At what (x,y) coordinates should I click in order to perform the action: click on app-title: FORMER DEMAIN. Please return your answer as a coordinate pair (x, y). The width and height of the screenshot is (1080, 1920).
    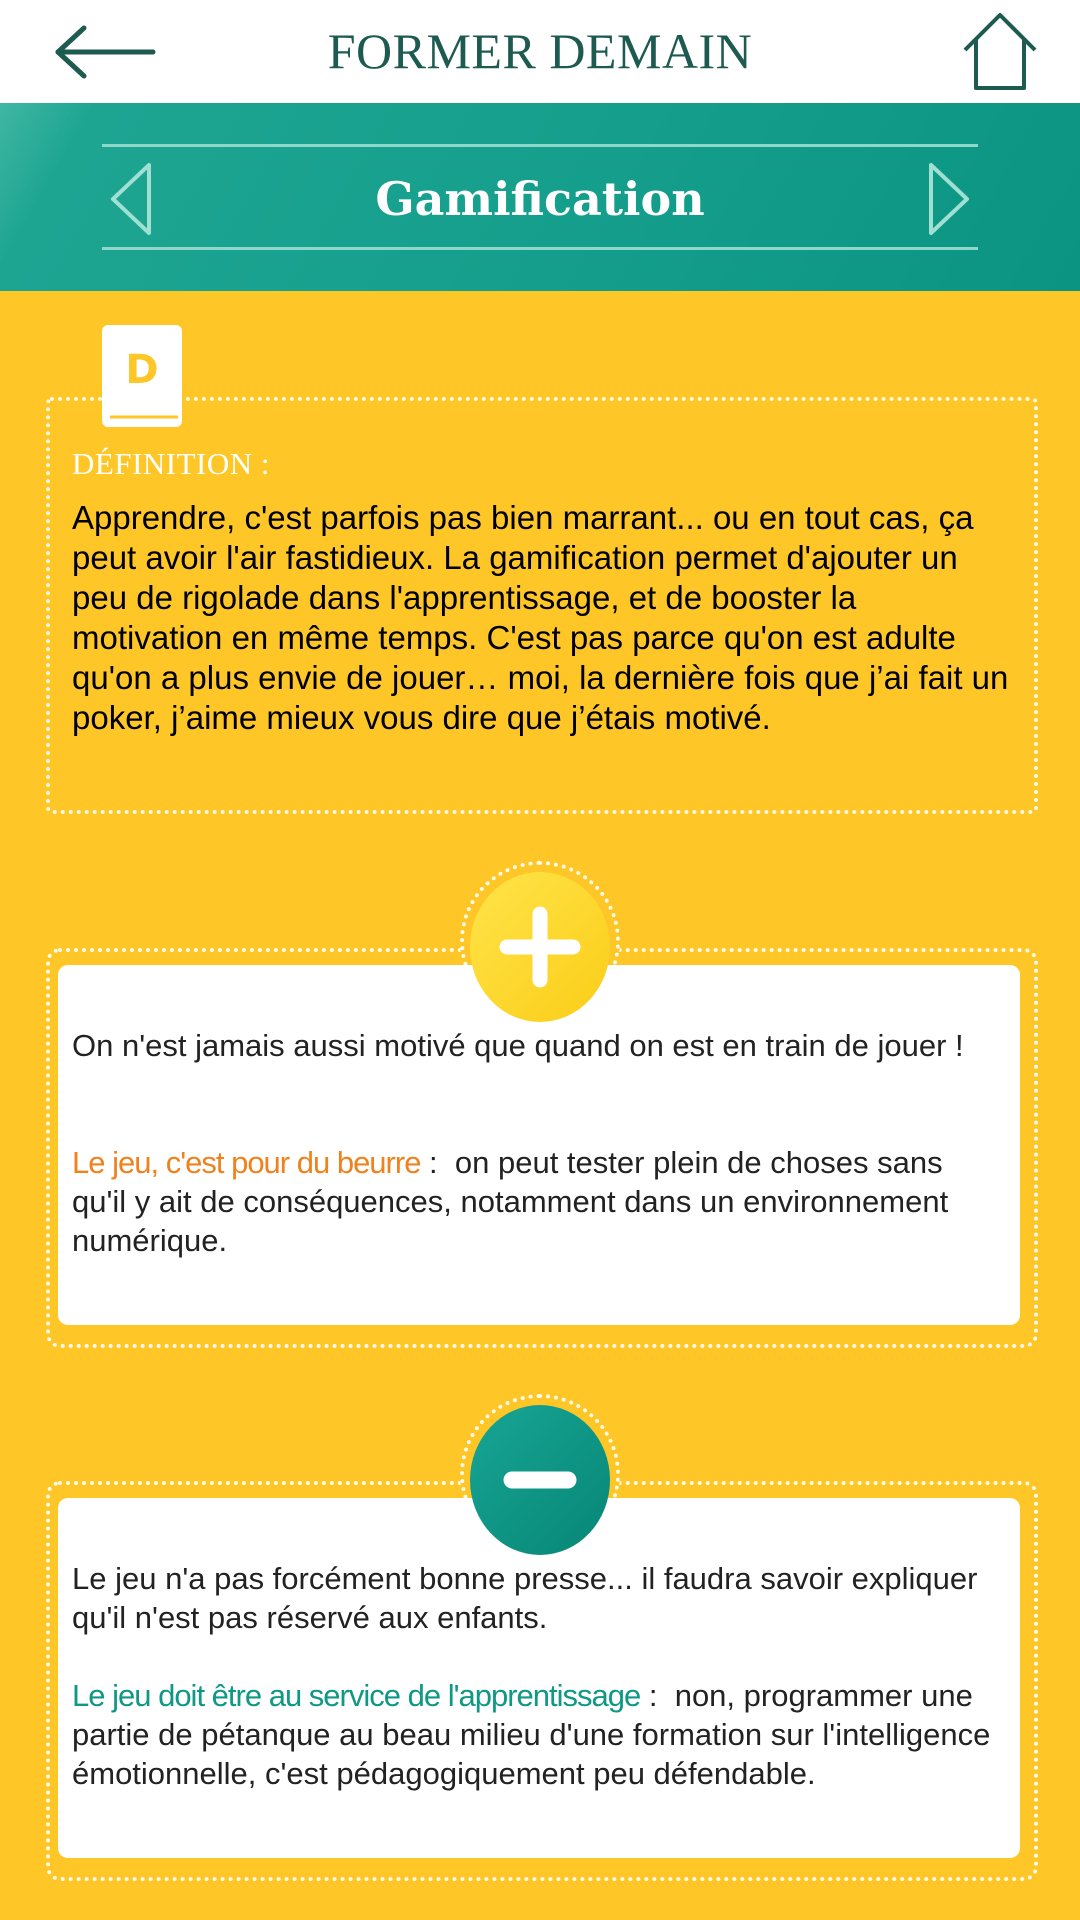
    Looking at the image, I should click on (540, 51).